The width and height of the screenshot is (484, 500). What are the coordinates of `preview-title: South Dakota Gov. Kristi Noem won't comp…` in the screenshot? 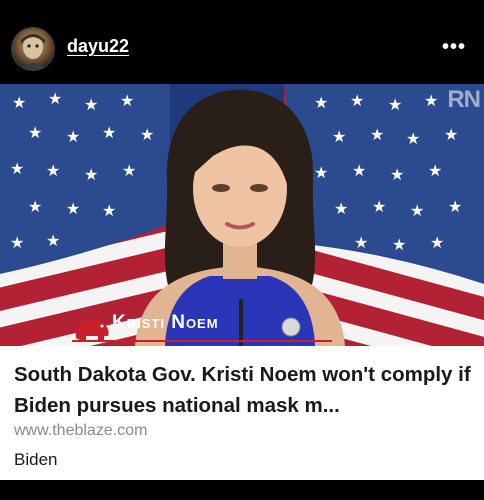 It's located at (244, 390).